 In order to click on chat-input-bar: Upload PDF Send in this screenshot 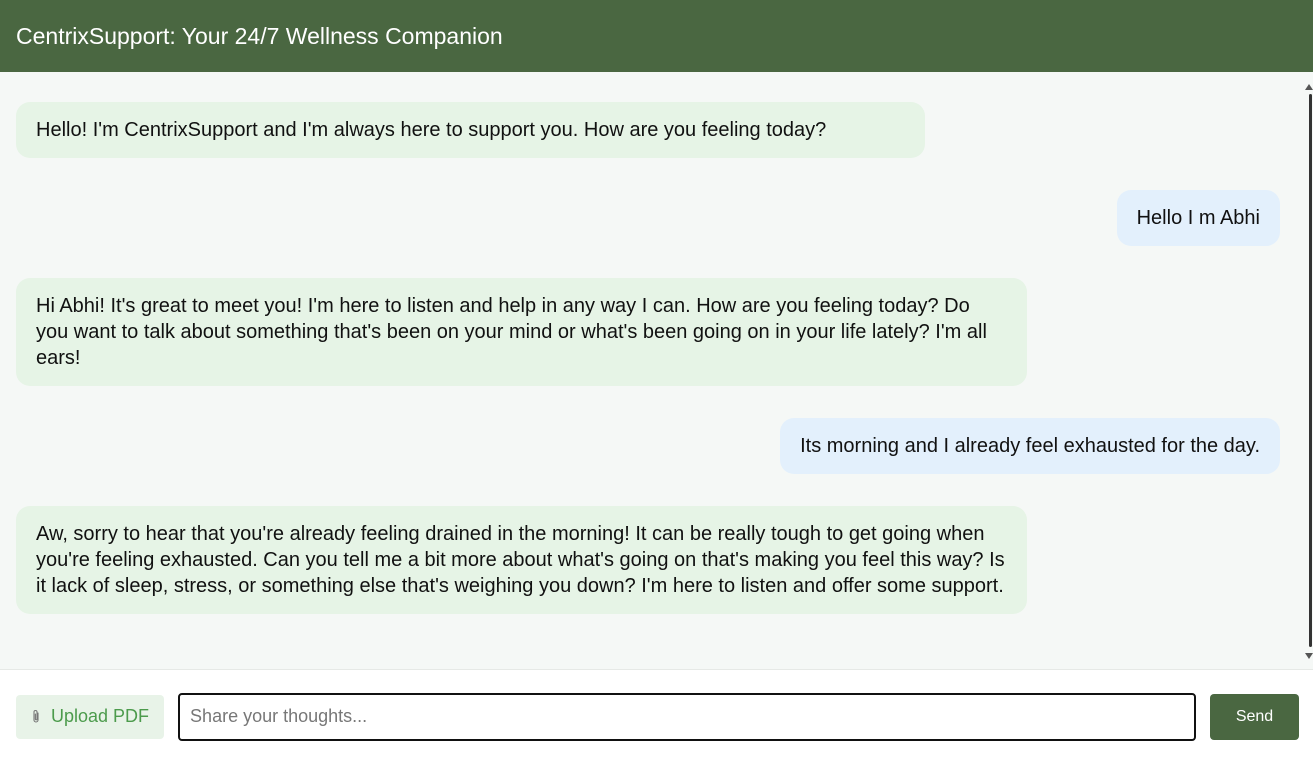, I will do `click(656, 716)`.